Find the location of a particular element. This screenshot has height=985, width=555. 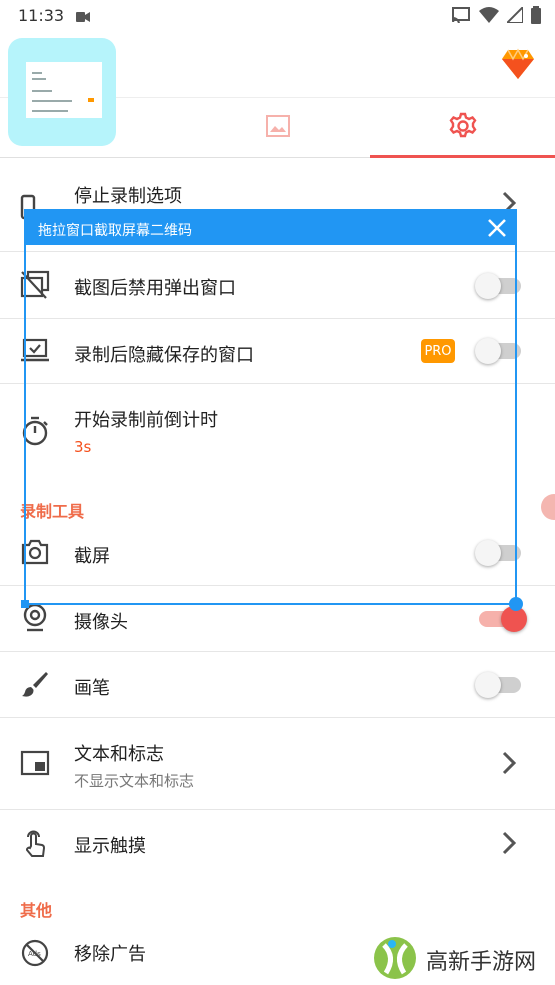

camera-toggle is located at coordinates (503, 619).